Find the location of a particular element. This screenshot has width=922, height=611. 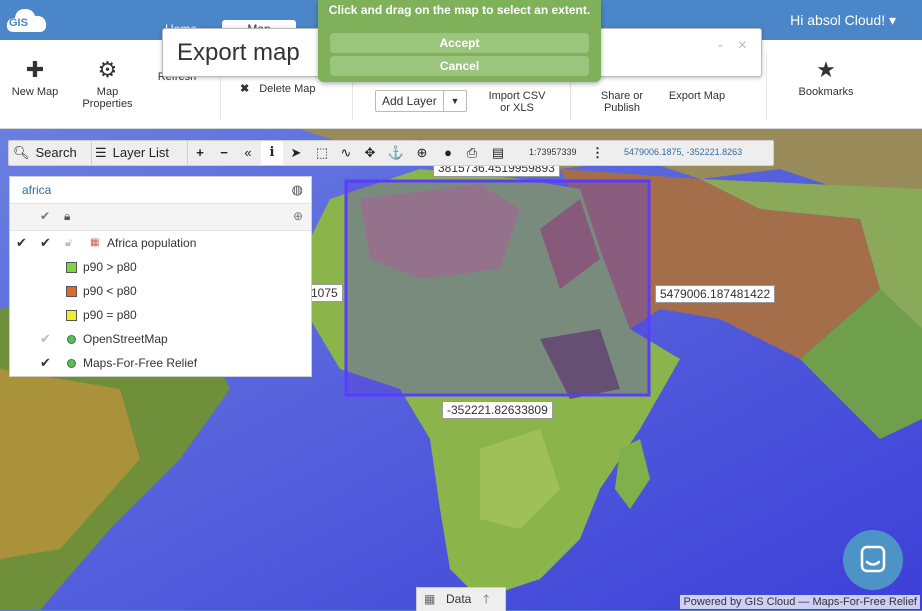

layer-row-openstreetmap: ✔ OpenStreetMap is located at coordinates (160, 339).